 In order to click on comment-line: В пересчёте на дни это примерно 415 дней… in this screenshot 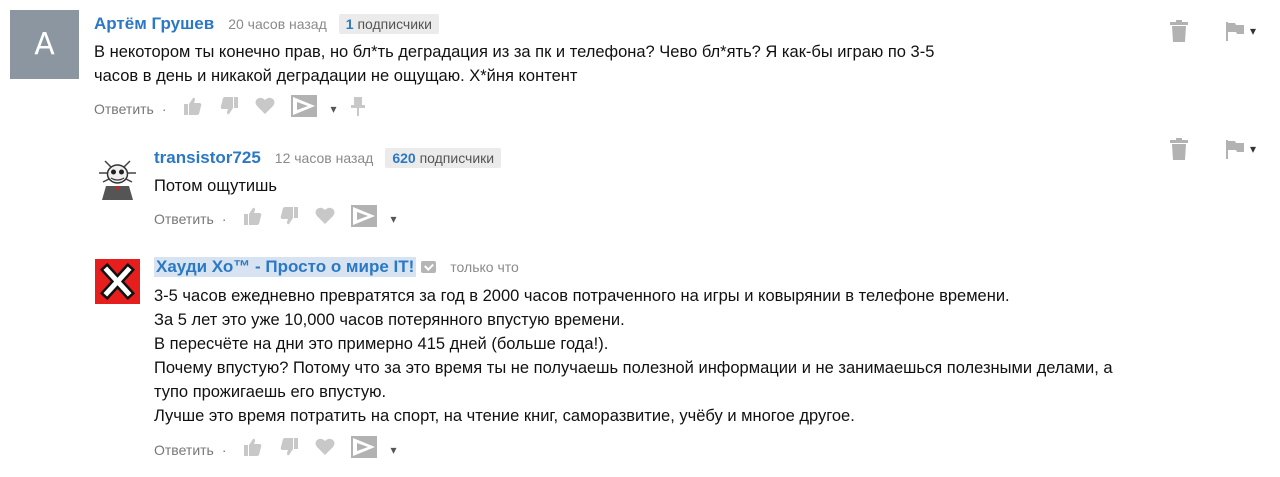, I will do `click(381, 344)`.